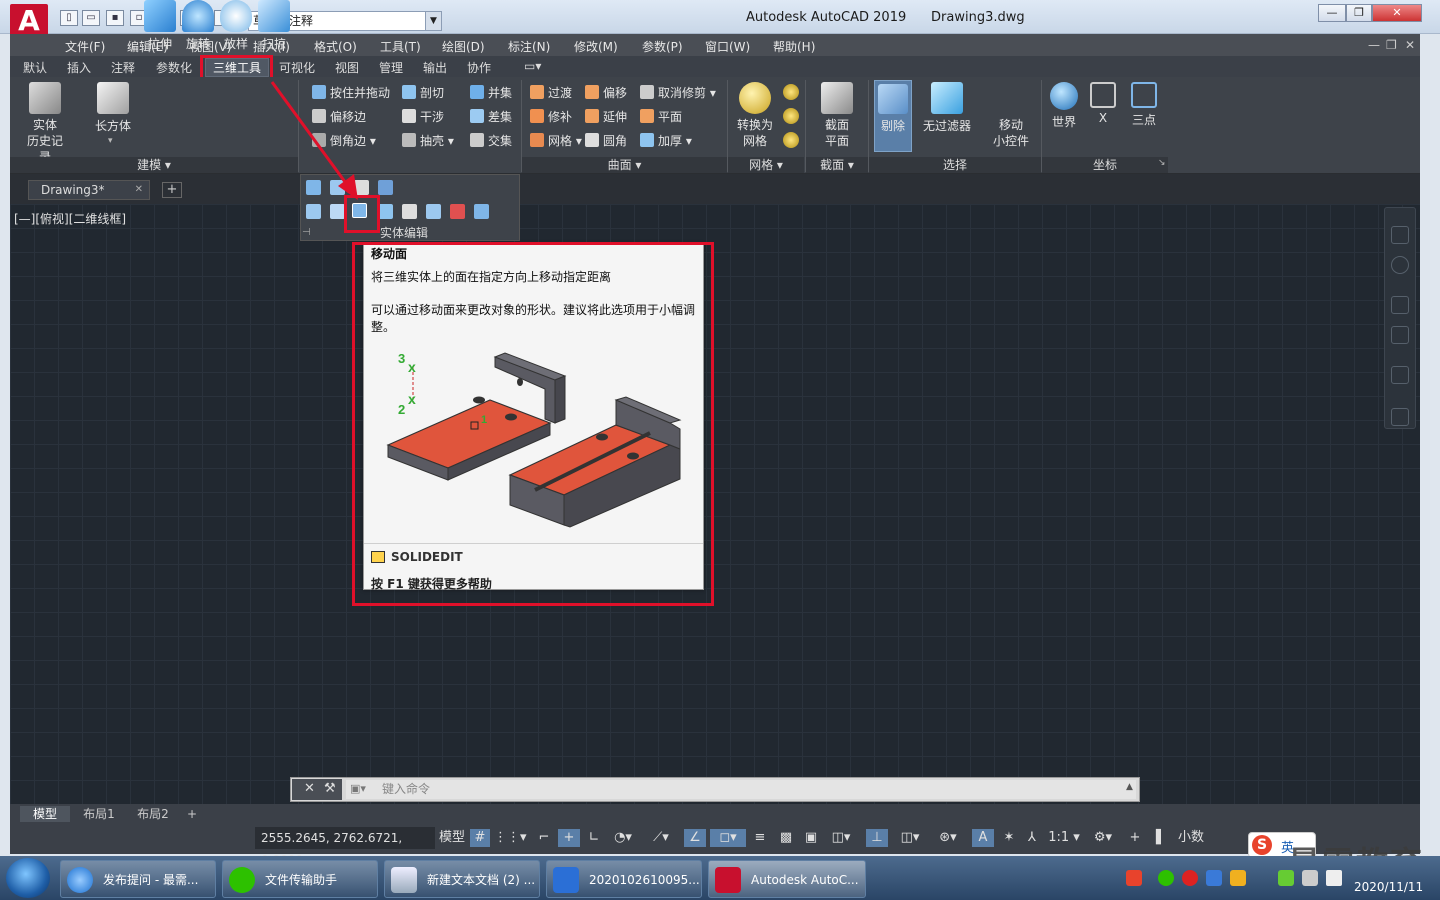 This screenshot has height=900, width=1440. What do you see at coordinates (1238, 878) in the screenshot?
I see `network-tray-icon` at bounding box center [1238, 878].